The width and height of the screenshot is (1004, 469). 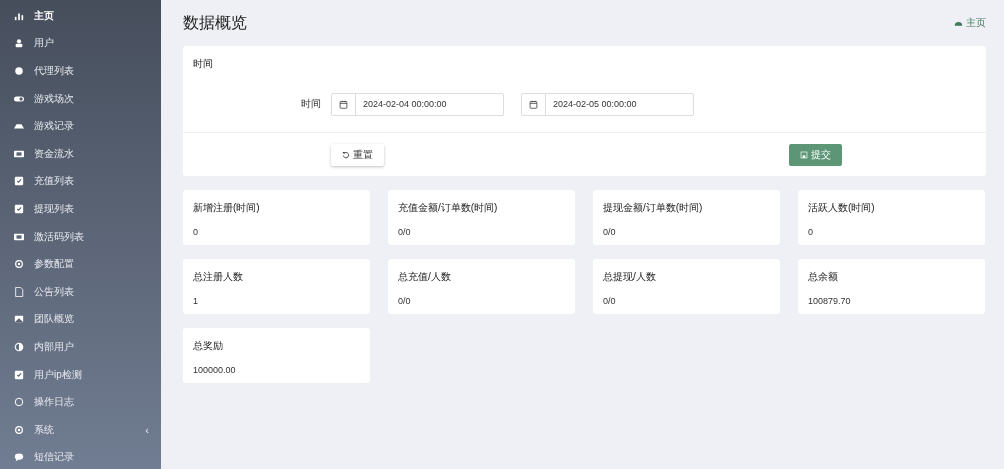 What do you see at coordinates (54, 402) in the screenshot?
I see `sidebar-label: 操作日志` at bounding box center [54, 402].